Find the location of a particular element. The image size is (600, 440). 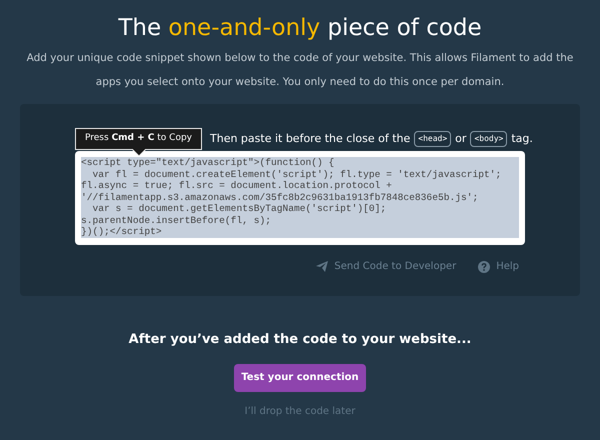

instruction-text: Then paste it before the close of the is located at coordinates (310, 138).